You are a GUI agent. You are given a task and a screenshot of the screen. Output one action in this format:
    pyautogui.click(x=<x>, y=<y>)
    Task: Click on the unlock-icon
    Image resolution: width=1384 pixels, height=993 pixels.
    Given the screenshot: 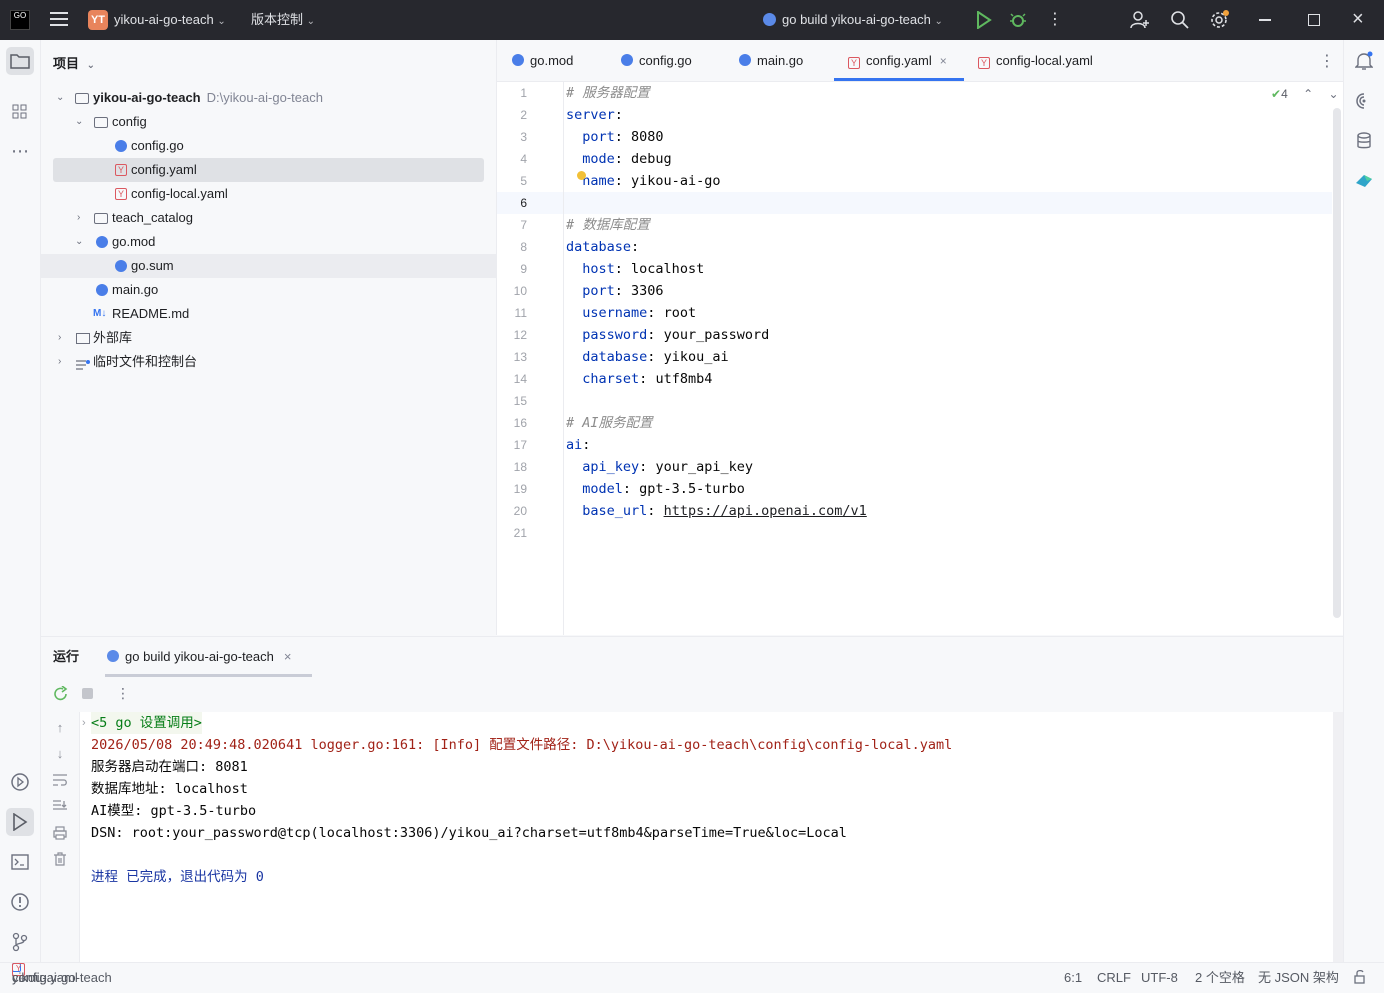 What is the action you would take?
    pyautogui.click(x=1360, y=978)
    